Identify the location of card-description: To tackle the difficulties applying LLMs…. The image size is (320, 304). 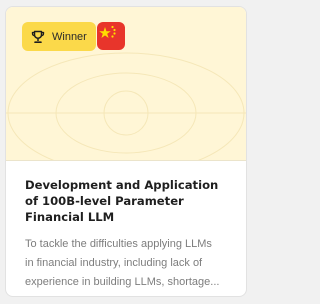
(130, 263).